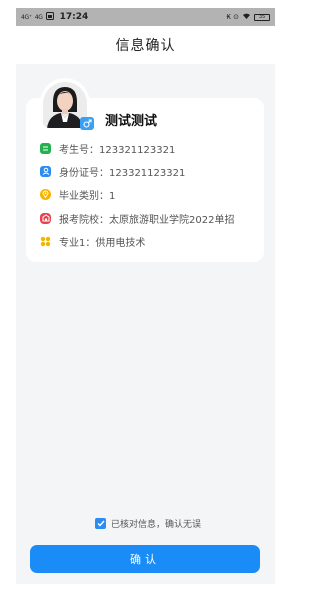  I want to click on person-icon, so click(45, 171).